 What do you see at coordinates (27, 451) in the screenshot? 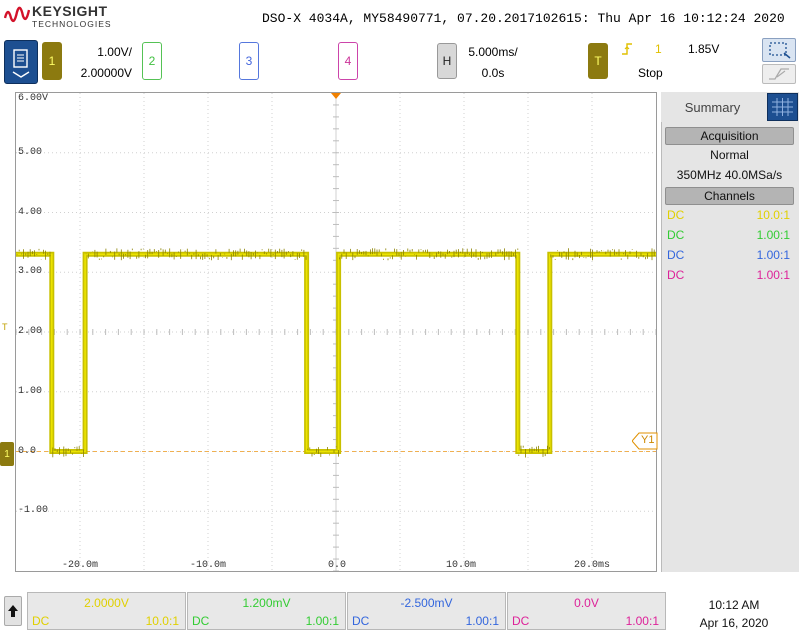
I see `y-tick-label: 0.0` at bounding box center [27, 451].